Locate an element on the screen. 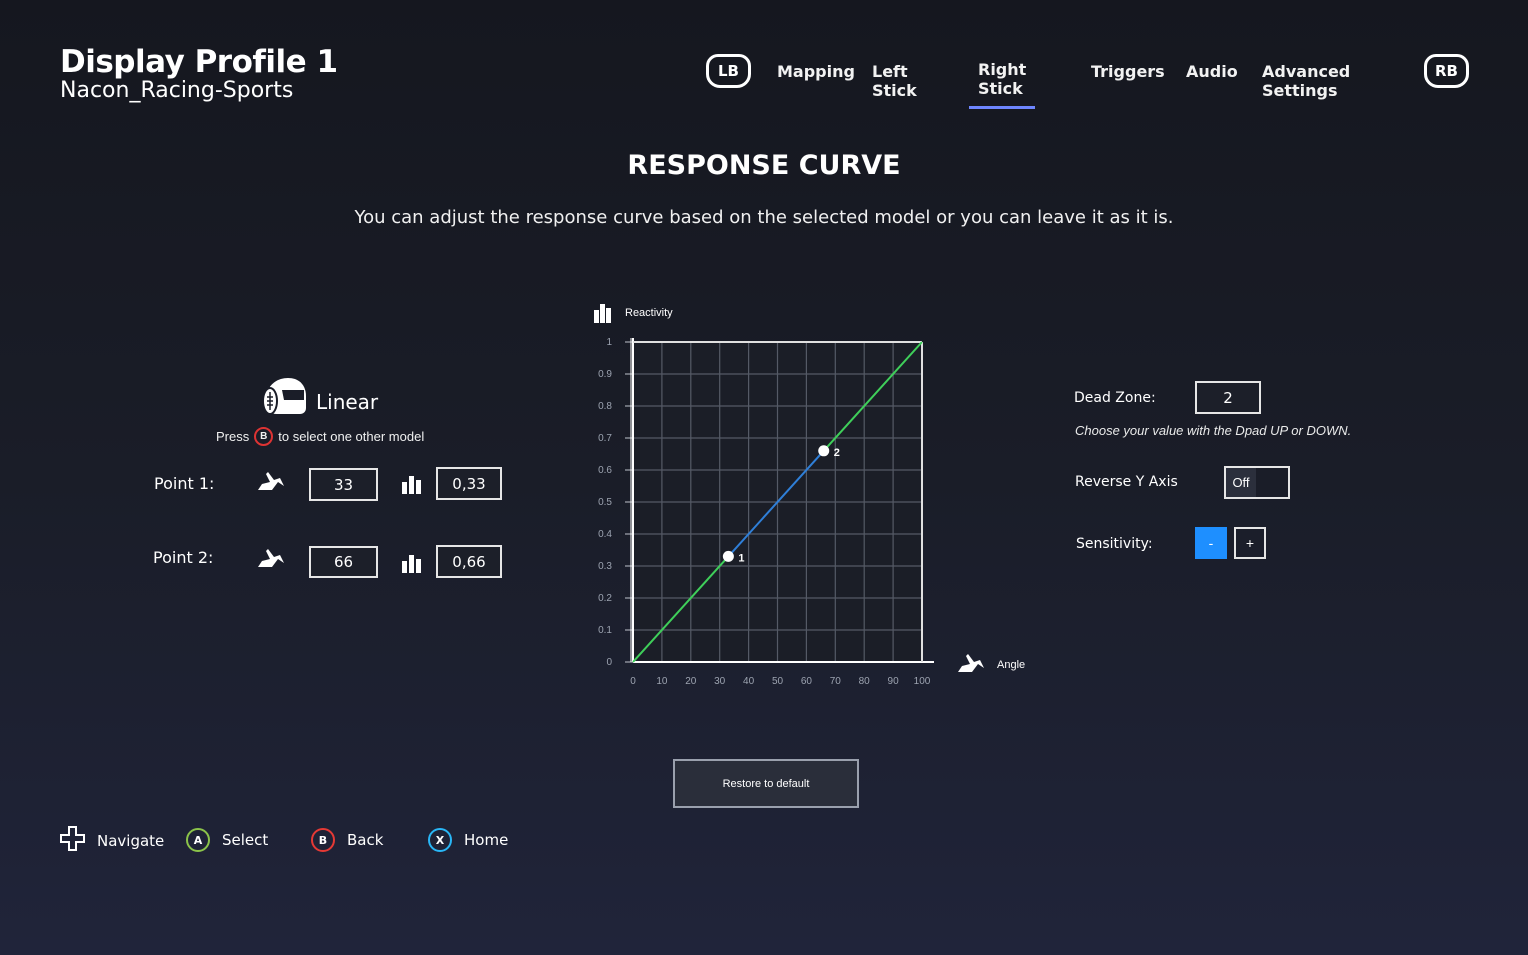  y-tick-label: 0.9 is located at coordinates (605, 374).